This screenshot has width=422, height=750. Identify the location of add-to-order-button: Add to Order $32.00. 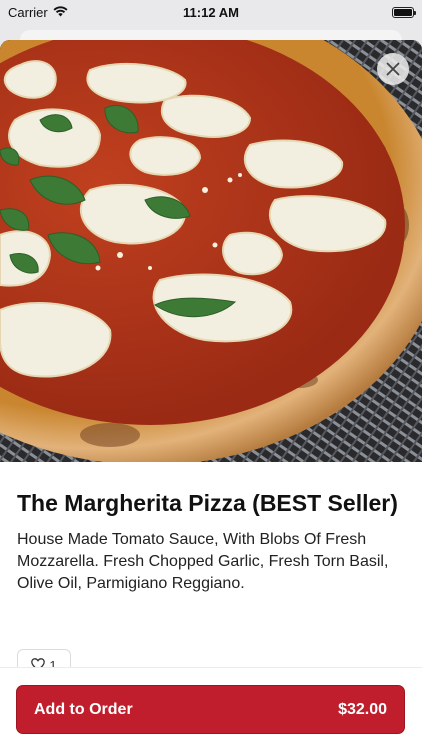
(210, 709).